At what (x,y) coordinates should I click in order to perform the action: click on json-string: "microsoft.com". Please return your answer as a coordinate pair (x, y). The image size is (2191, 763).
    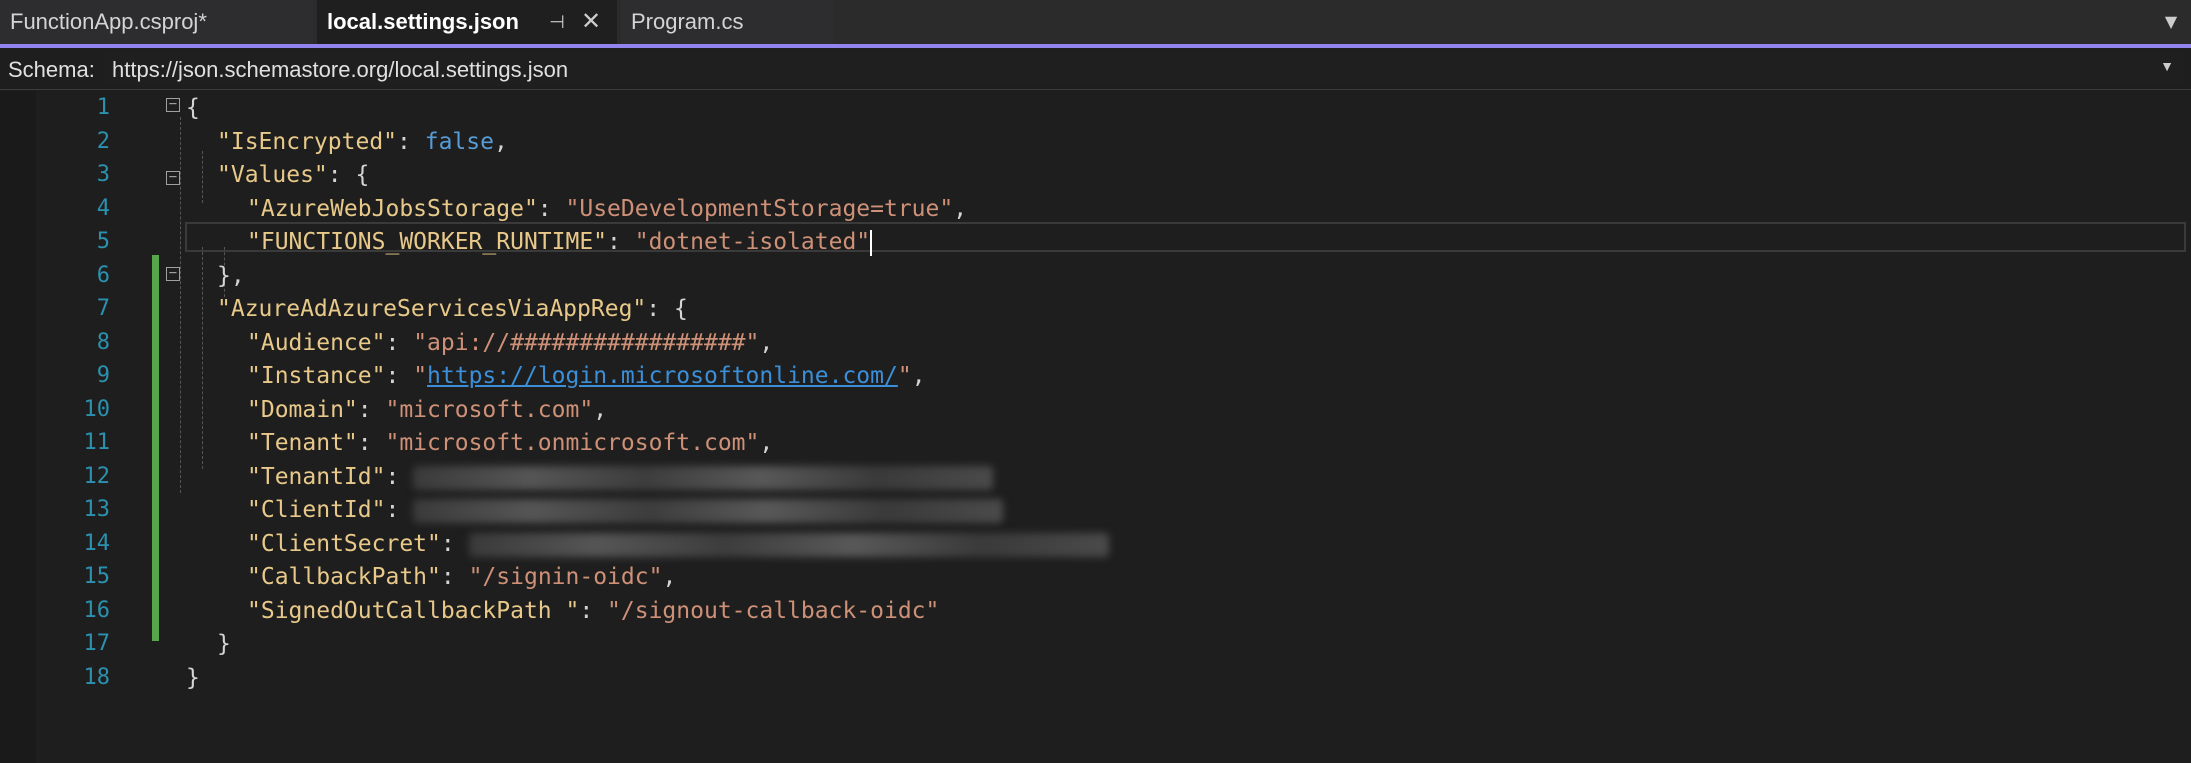
    Looking at the image, I should click on (489, 410).